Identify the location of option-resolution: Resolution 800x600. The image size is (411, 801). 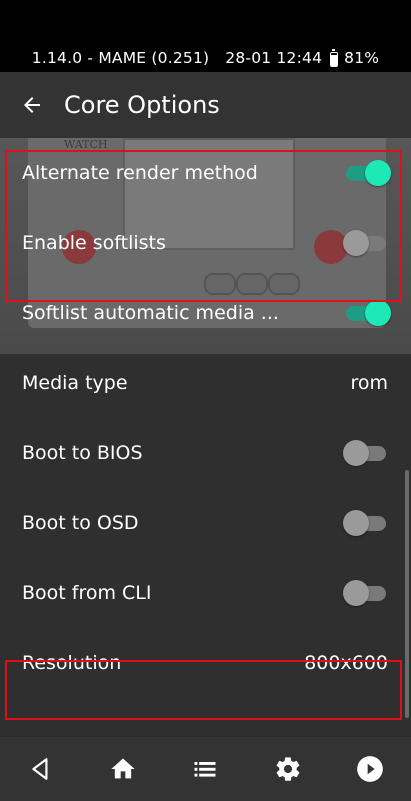
(205, 663).